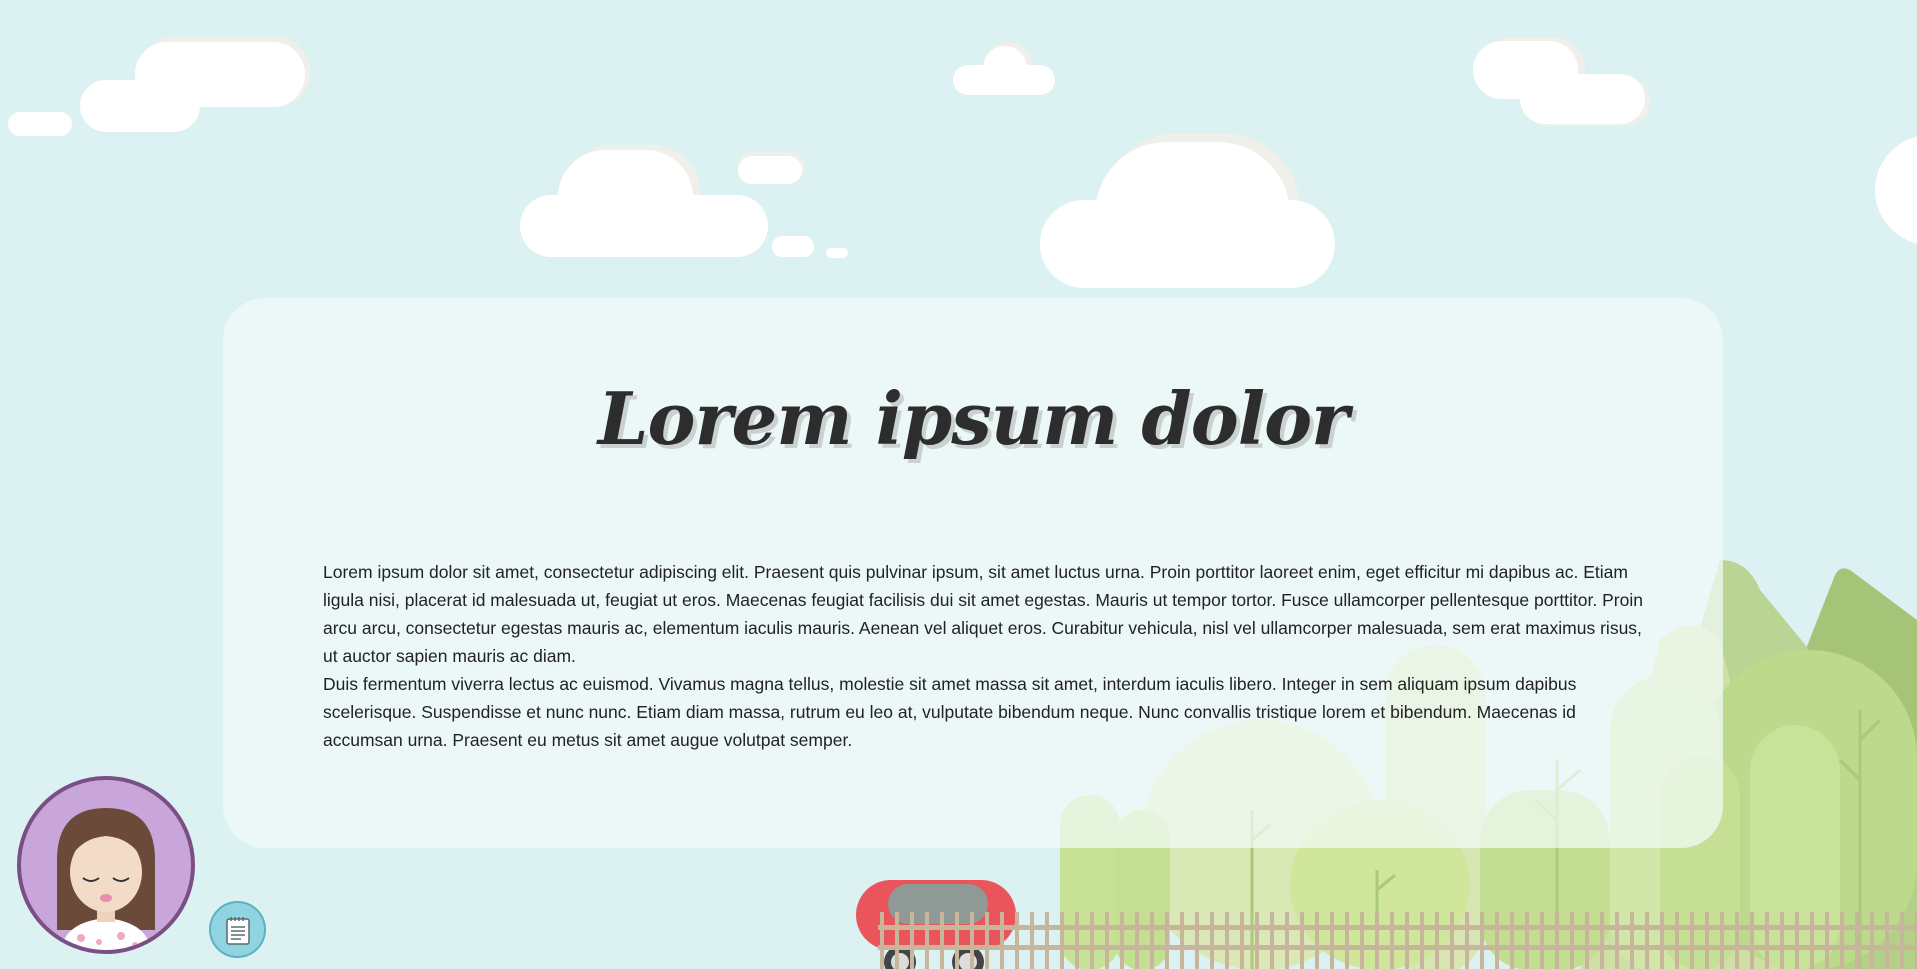 The image size is (1917, 969). Describe the element at coordinates (1561, 82) in the screenshot. I see `cloud-cluster-right` at that location.